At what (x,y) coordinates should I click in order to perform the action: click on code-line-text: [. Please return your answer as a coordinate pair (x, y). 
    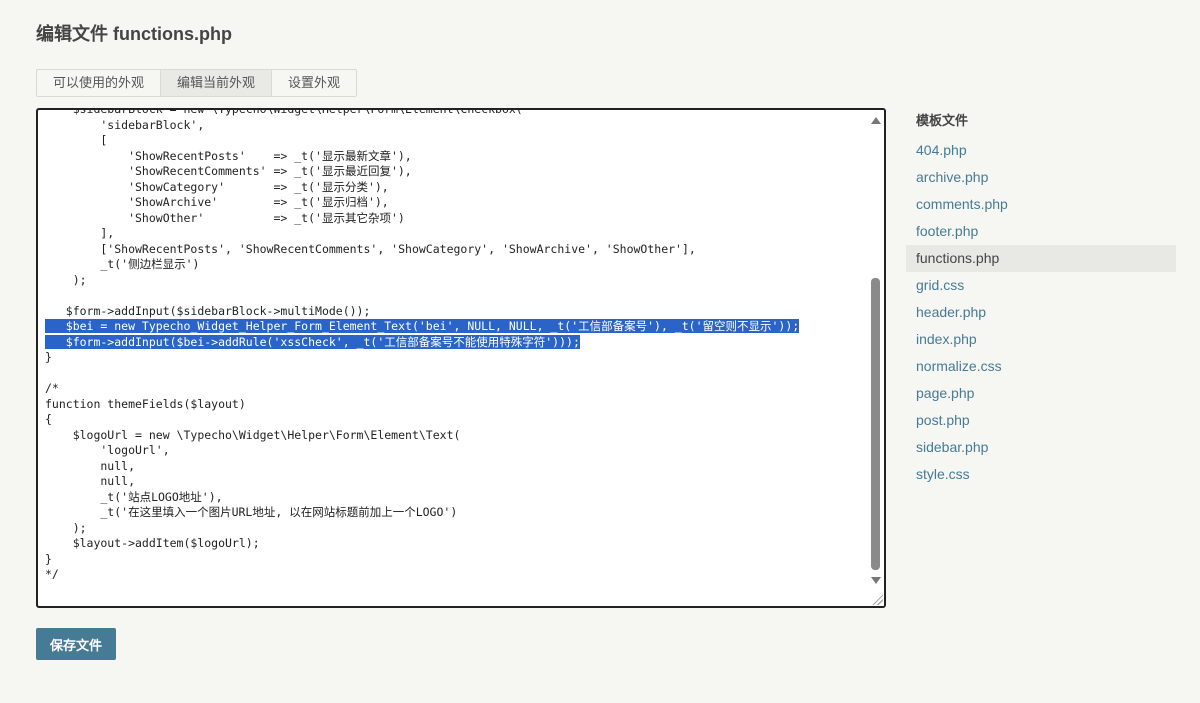
    Looking at the image, I should click on (76, 140).